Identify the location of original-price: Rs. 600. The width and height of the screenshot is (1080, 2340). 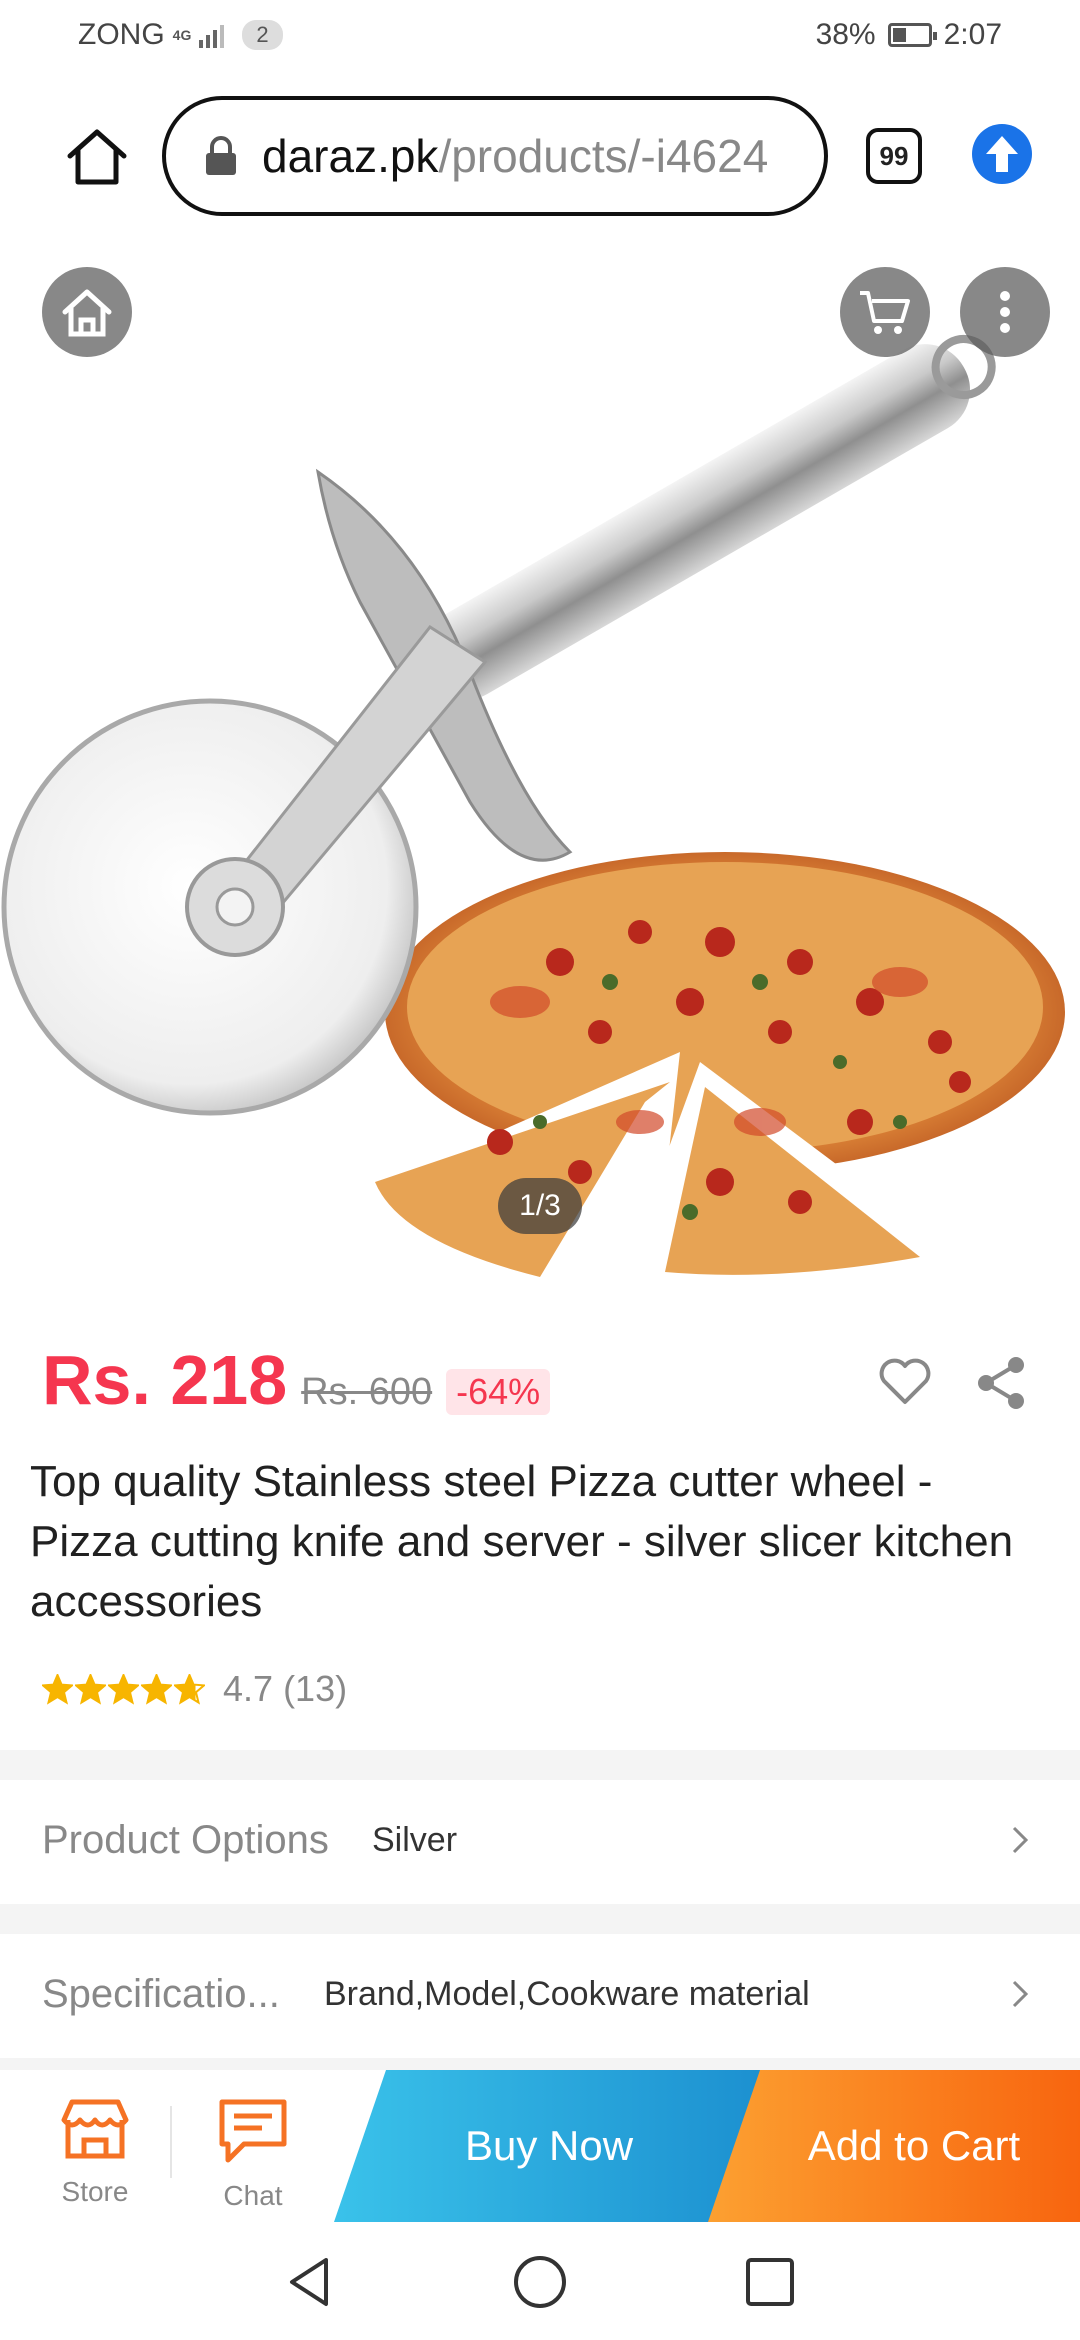
(367, 1392).